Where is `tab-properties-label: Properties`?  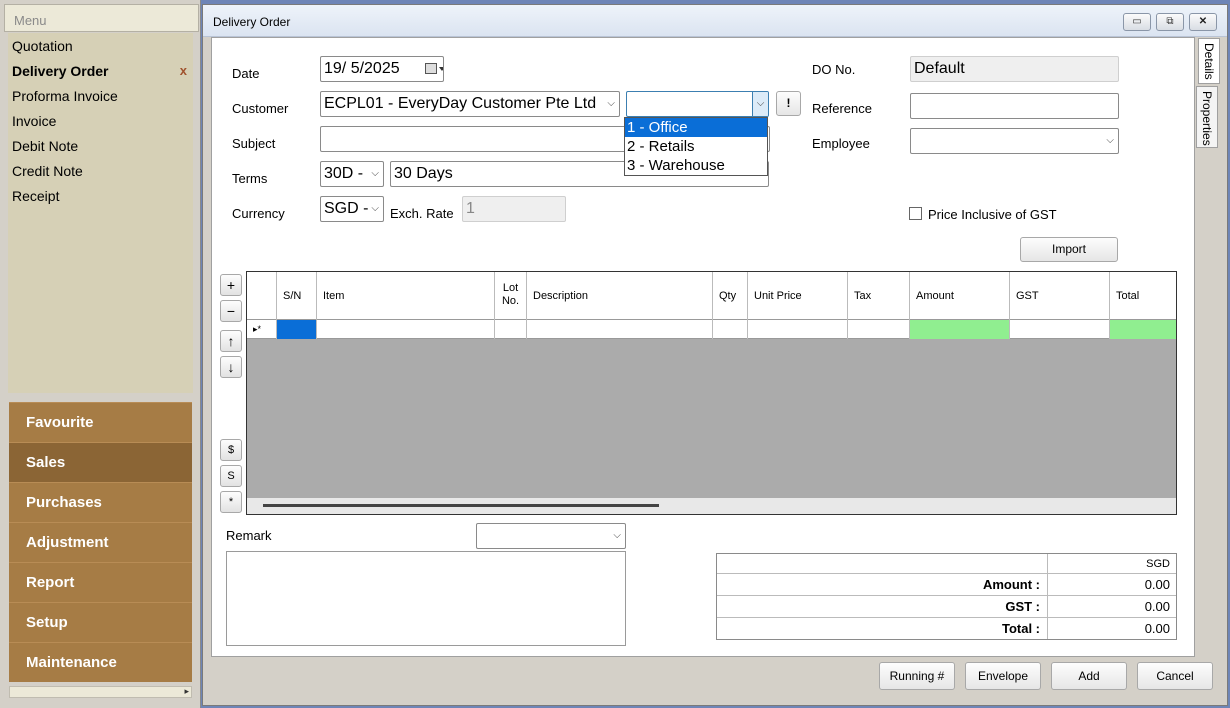
tab-properties-label: Properties is located at coordinates (1207, 118).